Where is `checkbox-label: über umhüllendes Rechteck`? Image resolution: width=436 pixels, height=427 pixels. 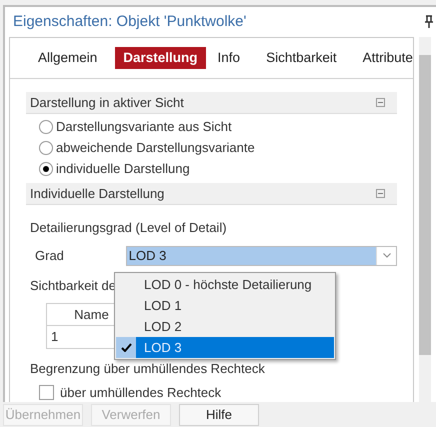
checkbox-label: über umhüllendes Rechteck is located at coordinates (141, 393).